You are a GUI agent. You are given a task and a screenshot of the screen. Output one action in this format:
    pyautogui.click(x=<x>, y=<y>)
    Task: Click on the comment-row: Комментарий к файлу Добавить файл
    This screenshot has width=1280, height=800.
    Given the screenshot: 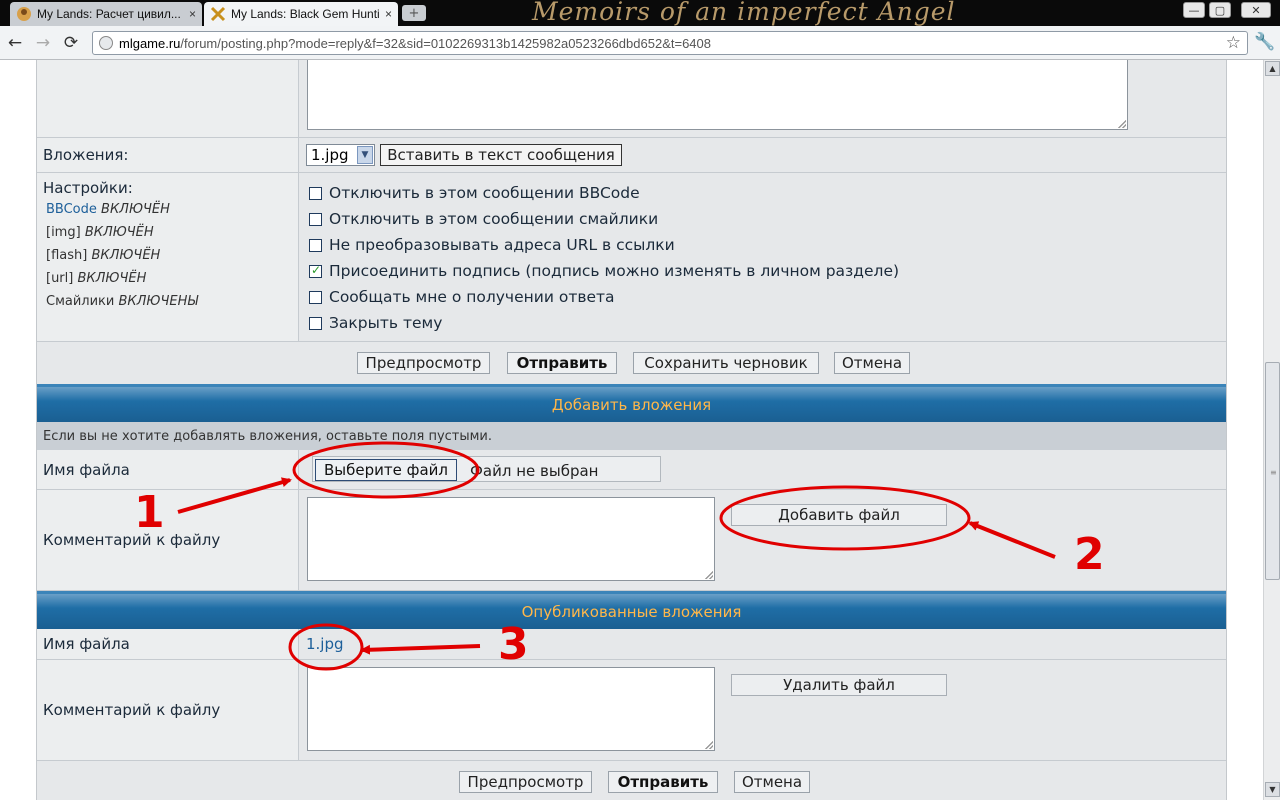 What is the action you would take?
    pyautogui.click(x=631, y=540)
    